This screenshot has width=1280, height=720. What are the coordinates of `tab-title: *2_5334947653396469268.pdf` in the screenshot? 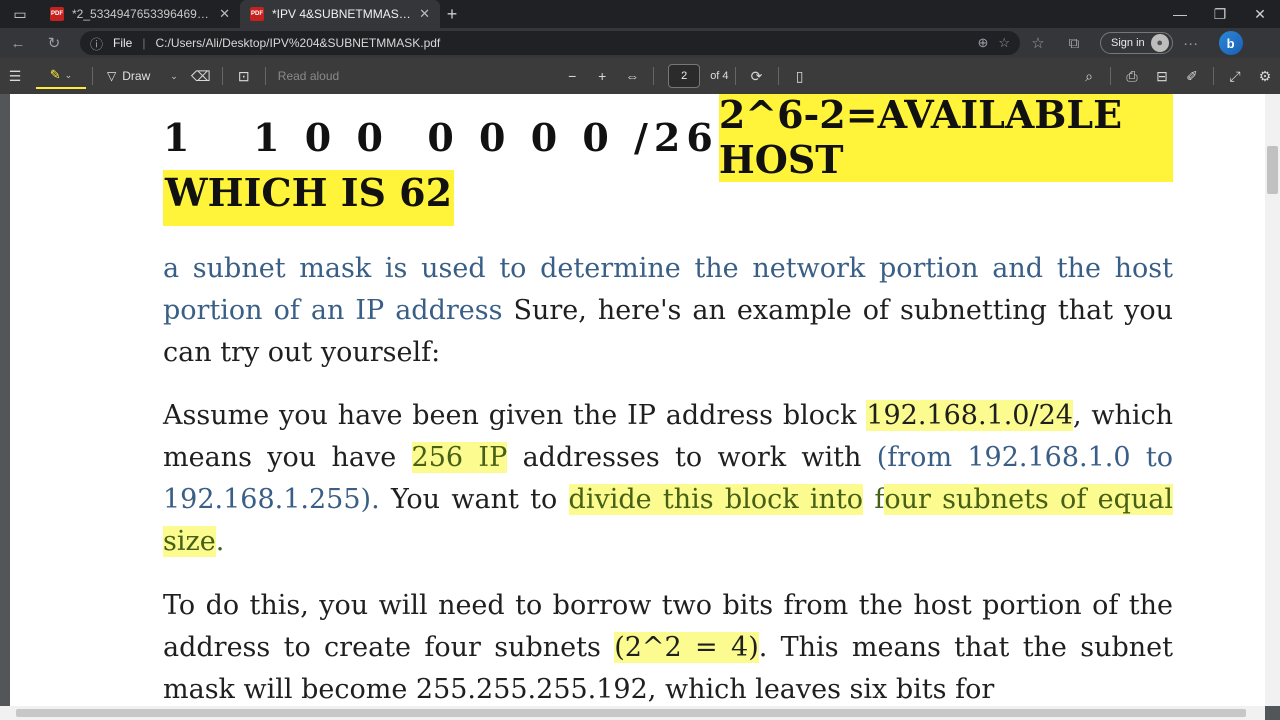 It's located at (141, 14).